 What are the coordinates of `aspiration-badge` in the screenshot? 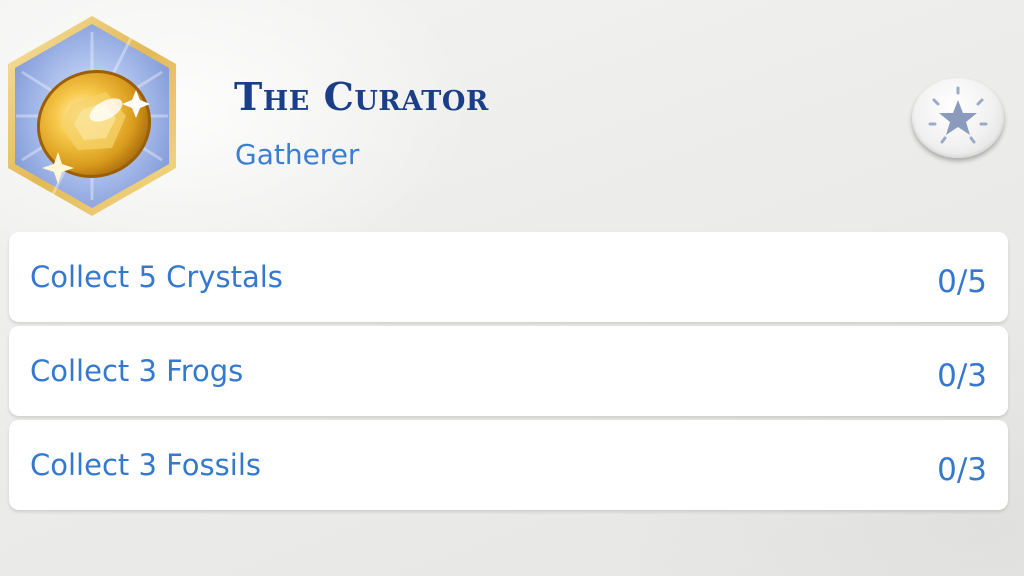 It's located at (92, 116).